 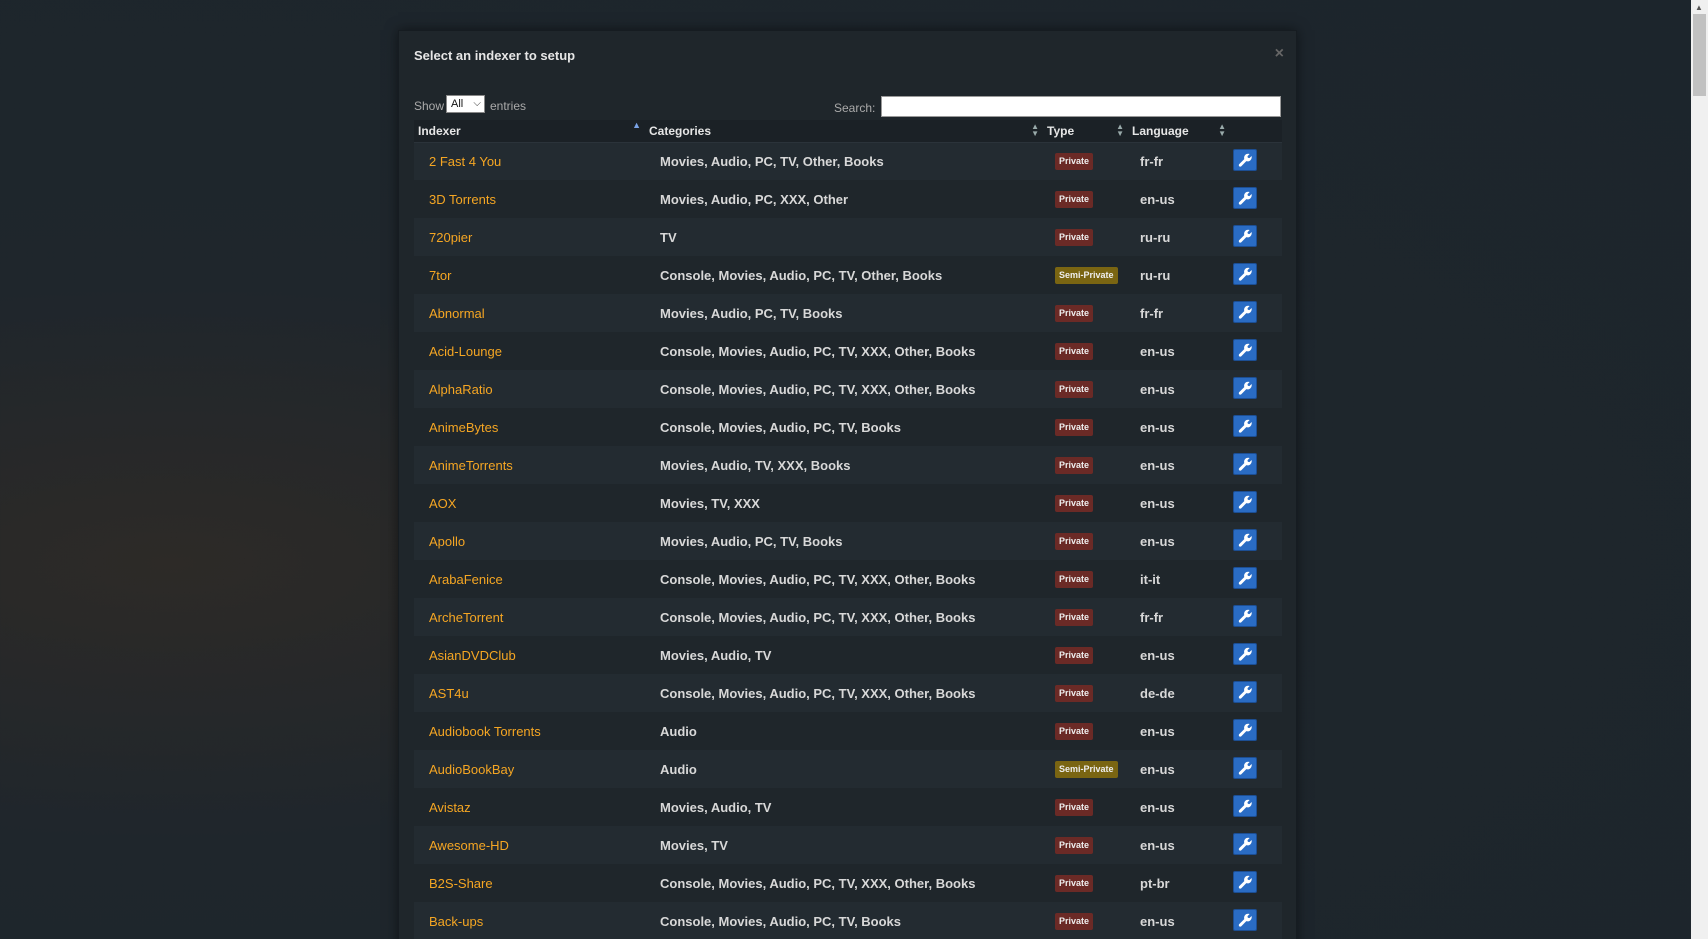 What do you see at coordinates (529, 503) in the screenshot?
I see `indexer-name-link: AOX` at bounding box center [529, 503].